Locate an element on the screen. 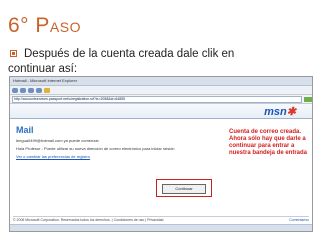  browser-toolbar is located at coordinates (161, 90).